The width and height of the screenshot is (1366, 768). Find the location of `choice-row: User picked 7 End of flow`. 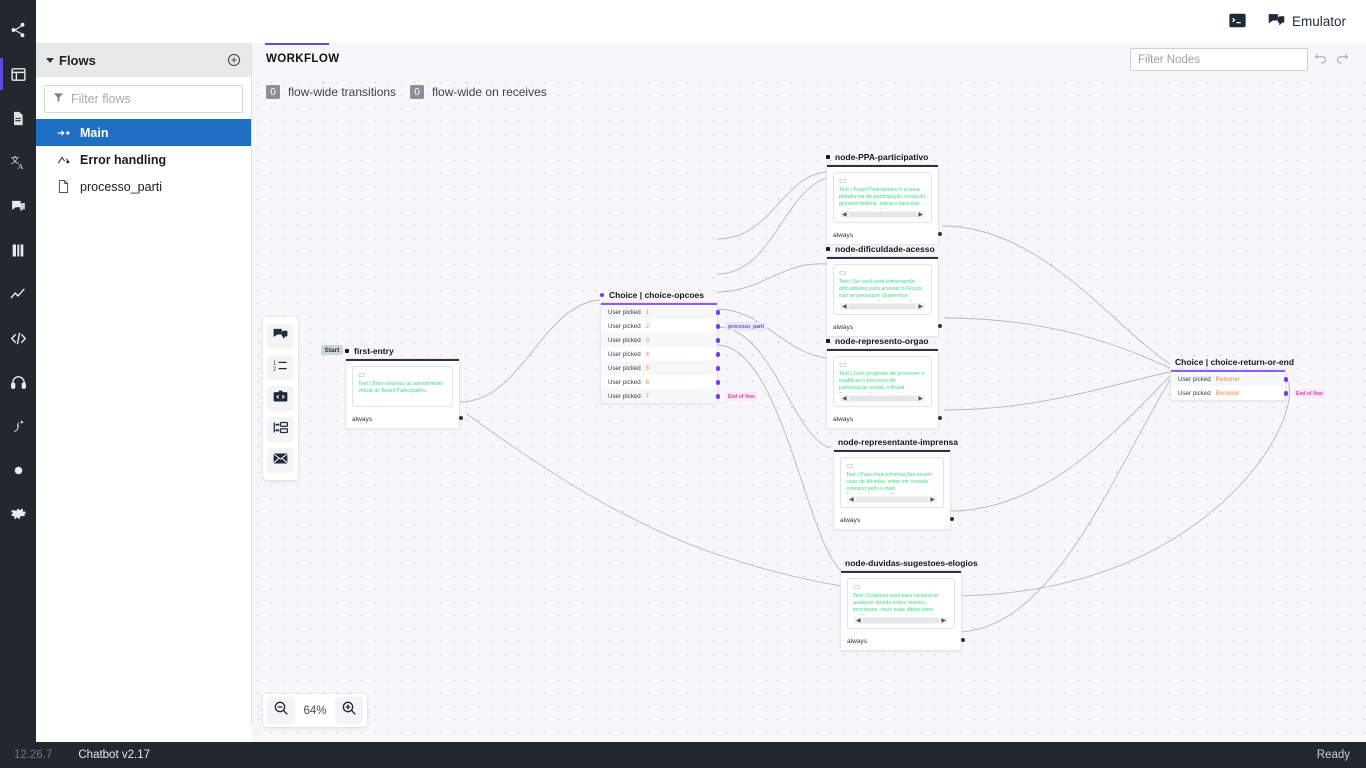

choice-row: User picked 7 End of flow is located at coordinates (679, 396).